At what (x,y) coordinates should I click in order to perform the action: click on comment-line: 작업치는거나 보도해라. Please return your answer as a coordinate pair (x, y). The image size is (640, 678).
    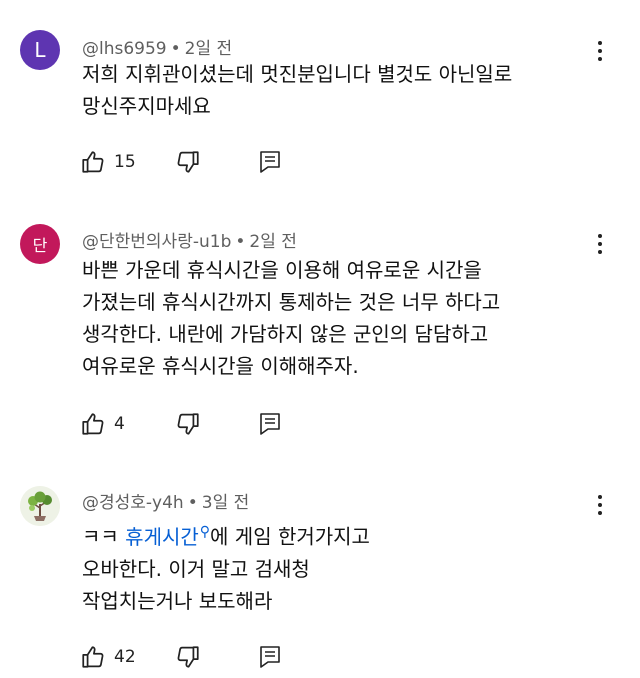
    Looking at the image, I should click on (177, 600).